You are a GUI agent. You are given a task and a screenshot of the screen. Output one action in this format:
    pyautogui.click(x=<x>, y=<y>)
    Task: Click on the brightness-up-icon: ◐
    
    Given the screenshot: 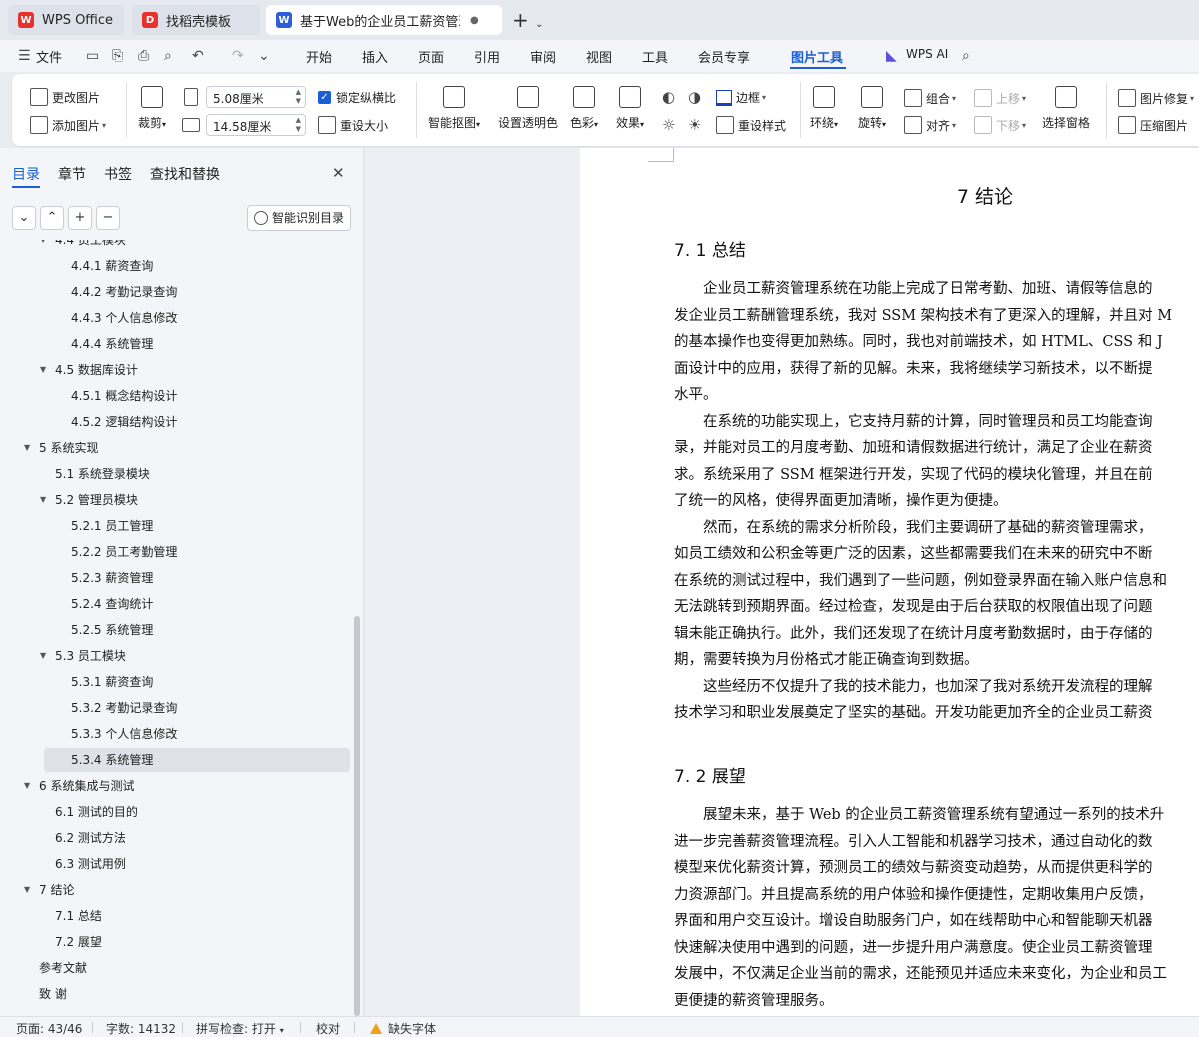 What is the action you would take?
    pyautogui.click(x=668, y=97)
    